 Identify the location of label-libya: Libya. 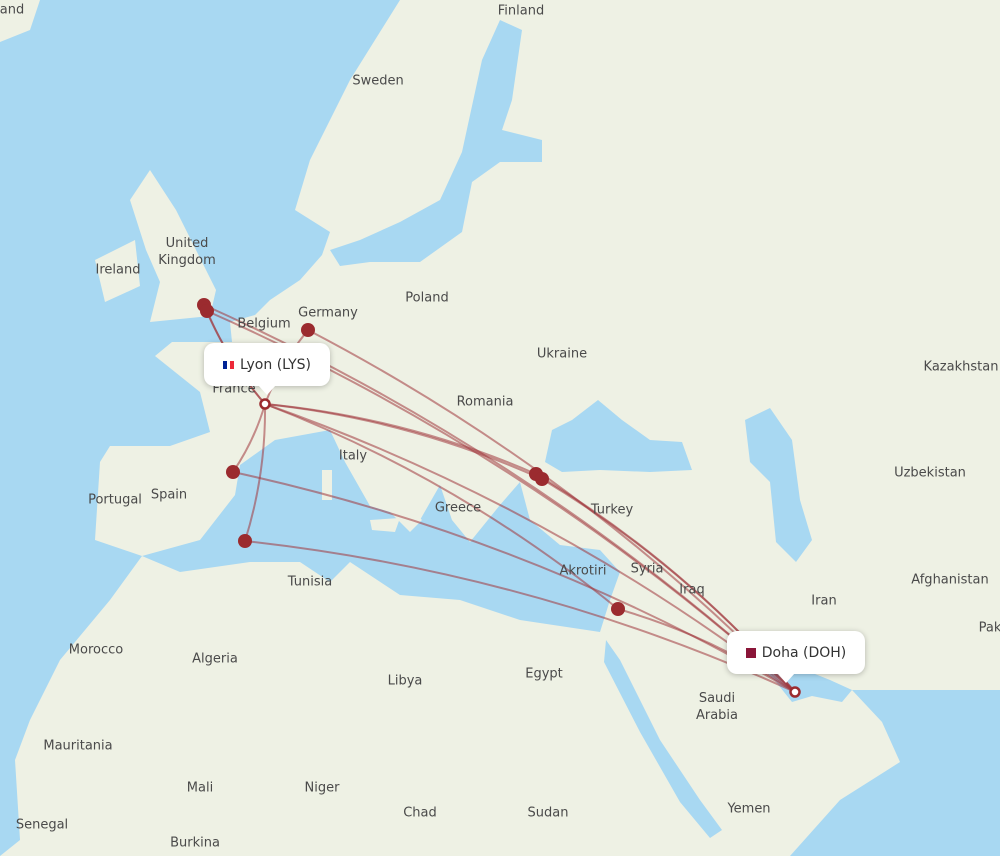
(405, 681).